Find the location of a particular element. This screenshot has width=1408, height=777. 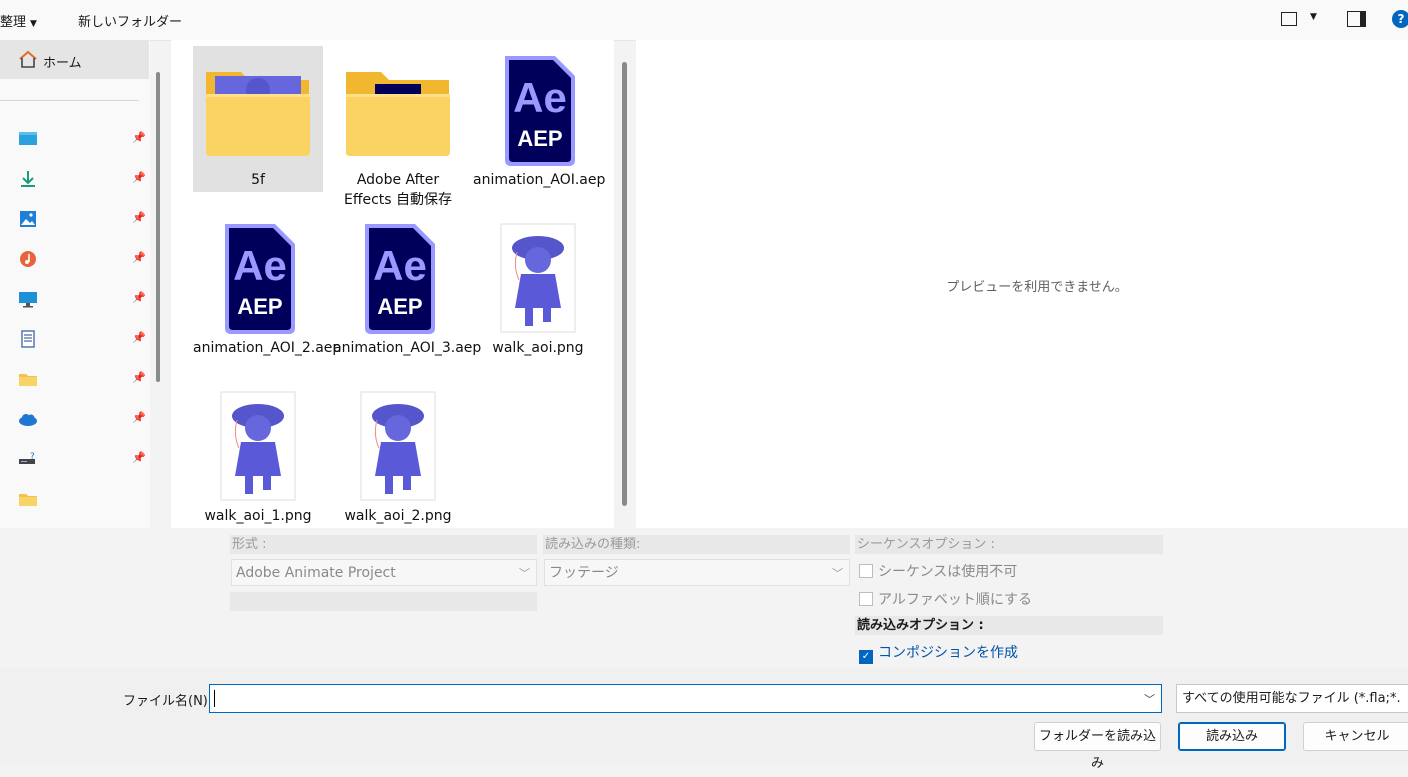

import-type-select: フッテージ ﹀ is located at coordinates (697, 572).